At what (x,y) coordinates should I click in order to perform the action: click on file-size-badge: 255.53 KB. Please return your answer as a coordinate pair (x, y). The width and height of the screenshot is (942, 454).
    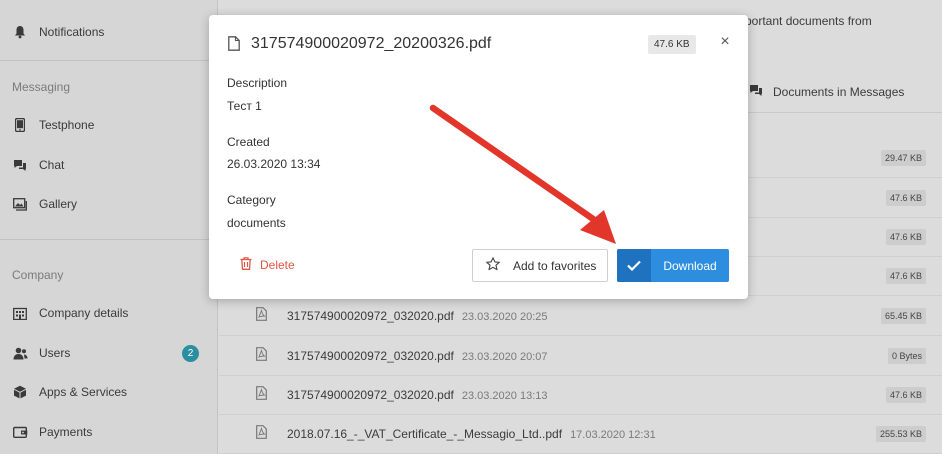
    Looking at the image, I should click on (900, 433).